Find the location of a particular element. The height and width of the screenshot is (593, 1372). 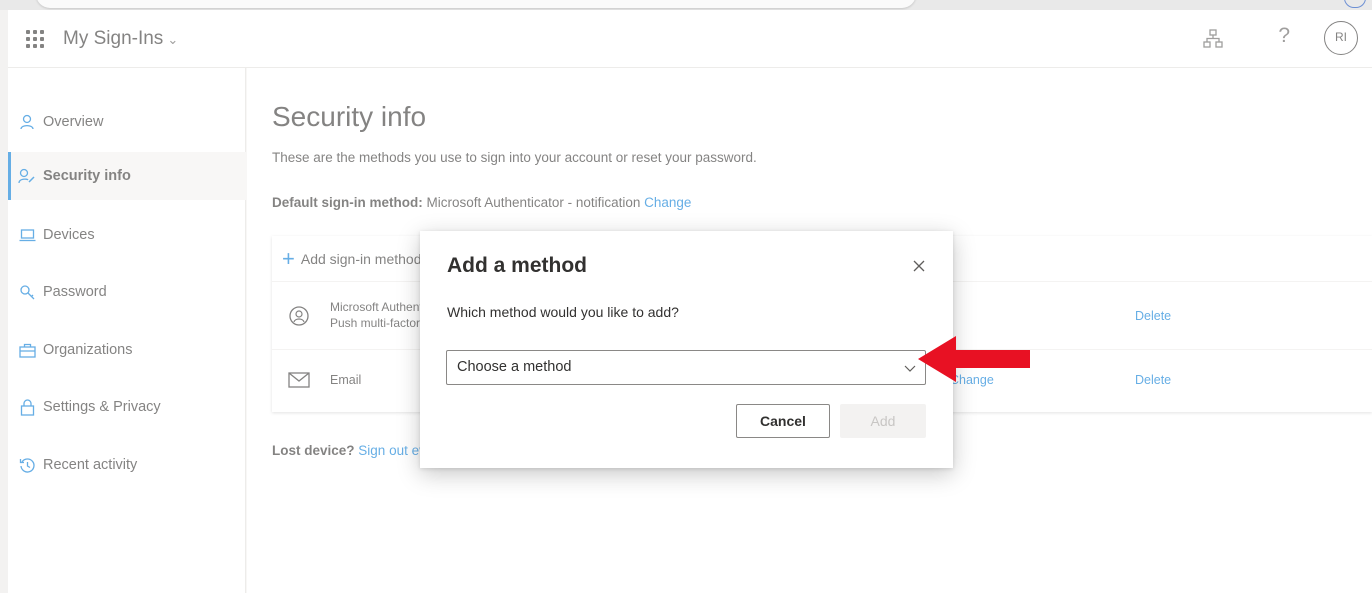

dialog-question: Which method would you like to add? is located at coordinates (563, 312).